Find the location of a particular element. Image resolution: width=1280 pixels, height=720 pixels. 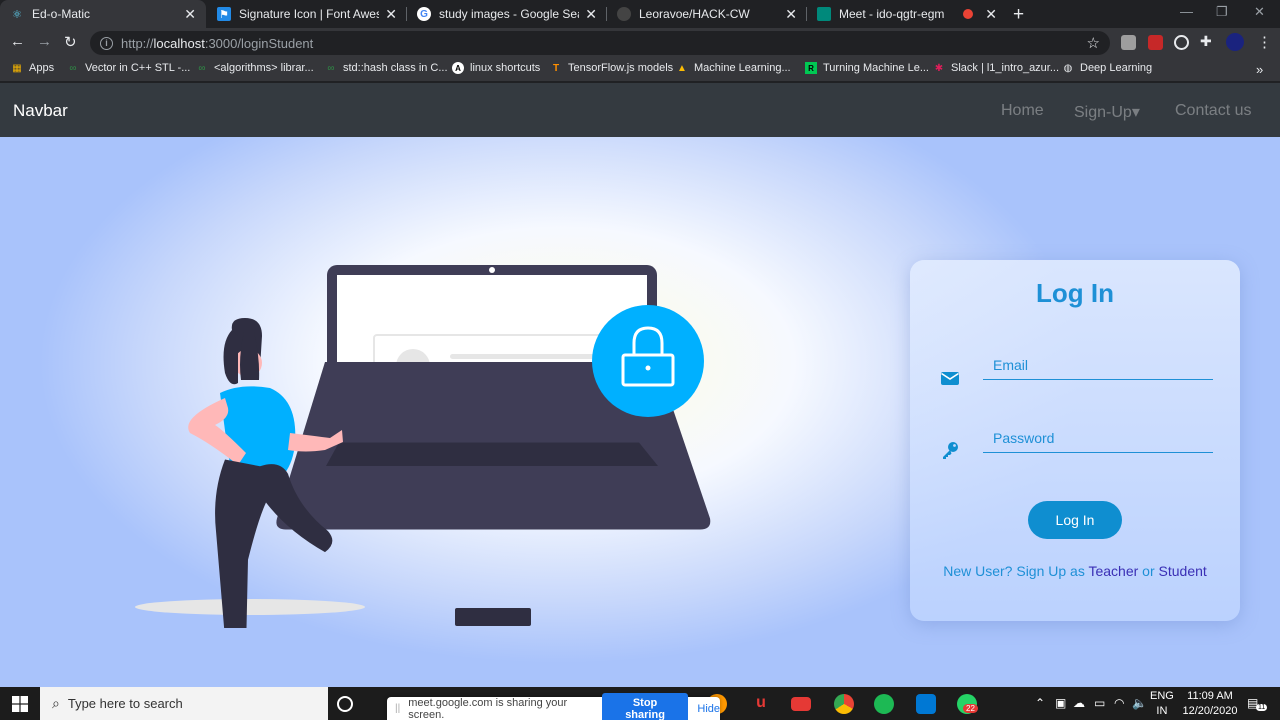

volume-icon: 🔈 is located at coordinates (1139, 703).